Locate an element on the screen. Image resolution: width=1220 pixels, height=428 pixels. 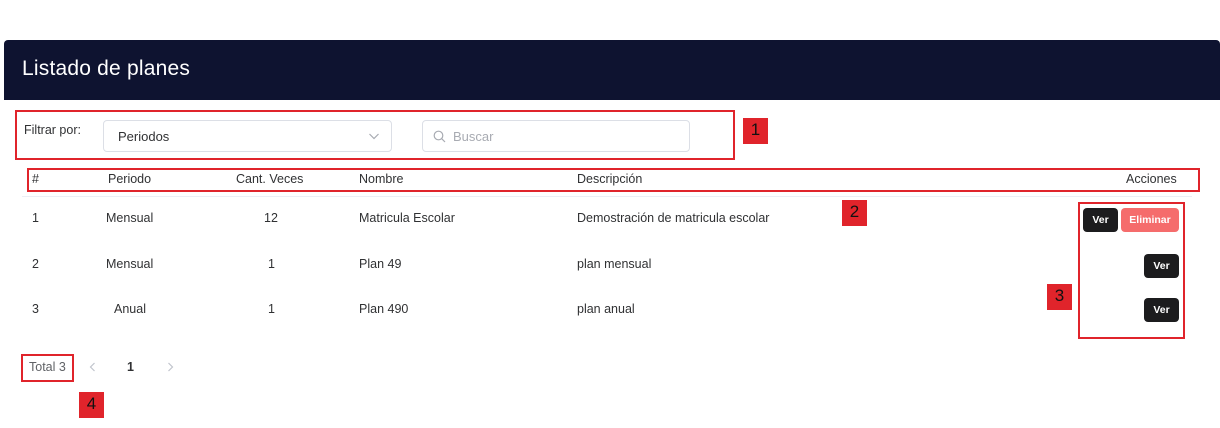
pagination-page: 1 is located at coordinates (130, 367).